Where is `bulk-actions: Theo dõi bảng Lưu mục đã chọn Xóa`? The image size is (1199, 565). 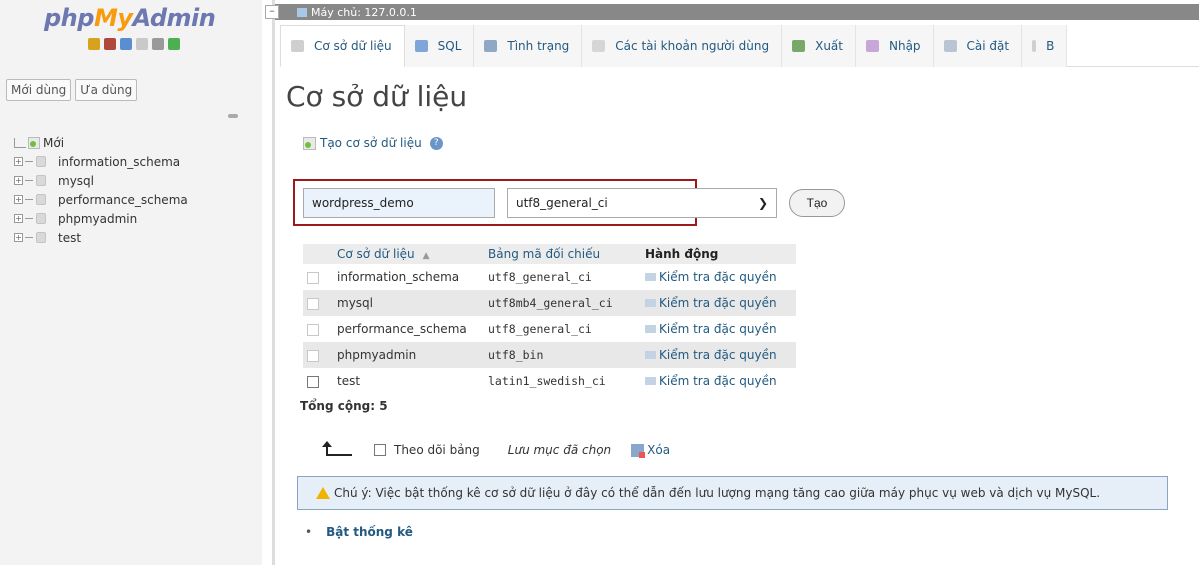 bulk-actions: Theo dõi bảng Lưu mục đã chọn Xóa is located at coordinates (496, 449).